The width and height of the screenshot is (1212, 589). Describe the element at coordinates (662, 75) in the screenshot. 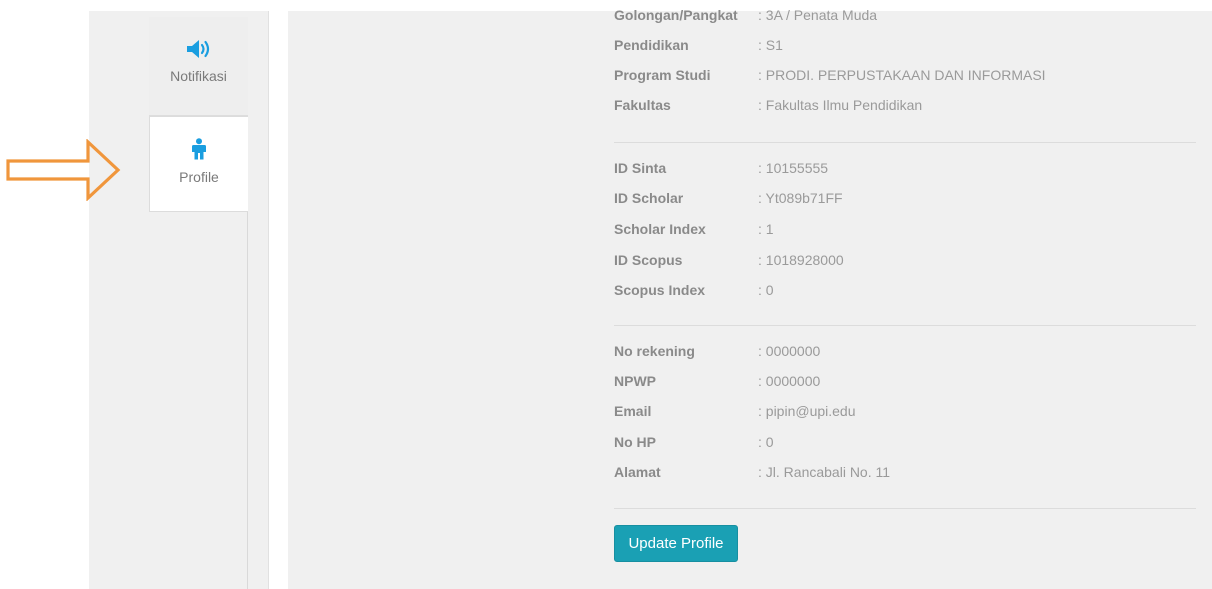

I see `field-label: Program Studi` at that location.